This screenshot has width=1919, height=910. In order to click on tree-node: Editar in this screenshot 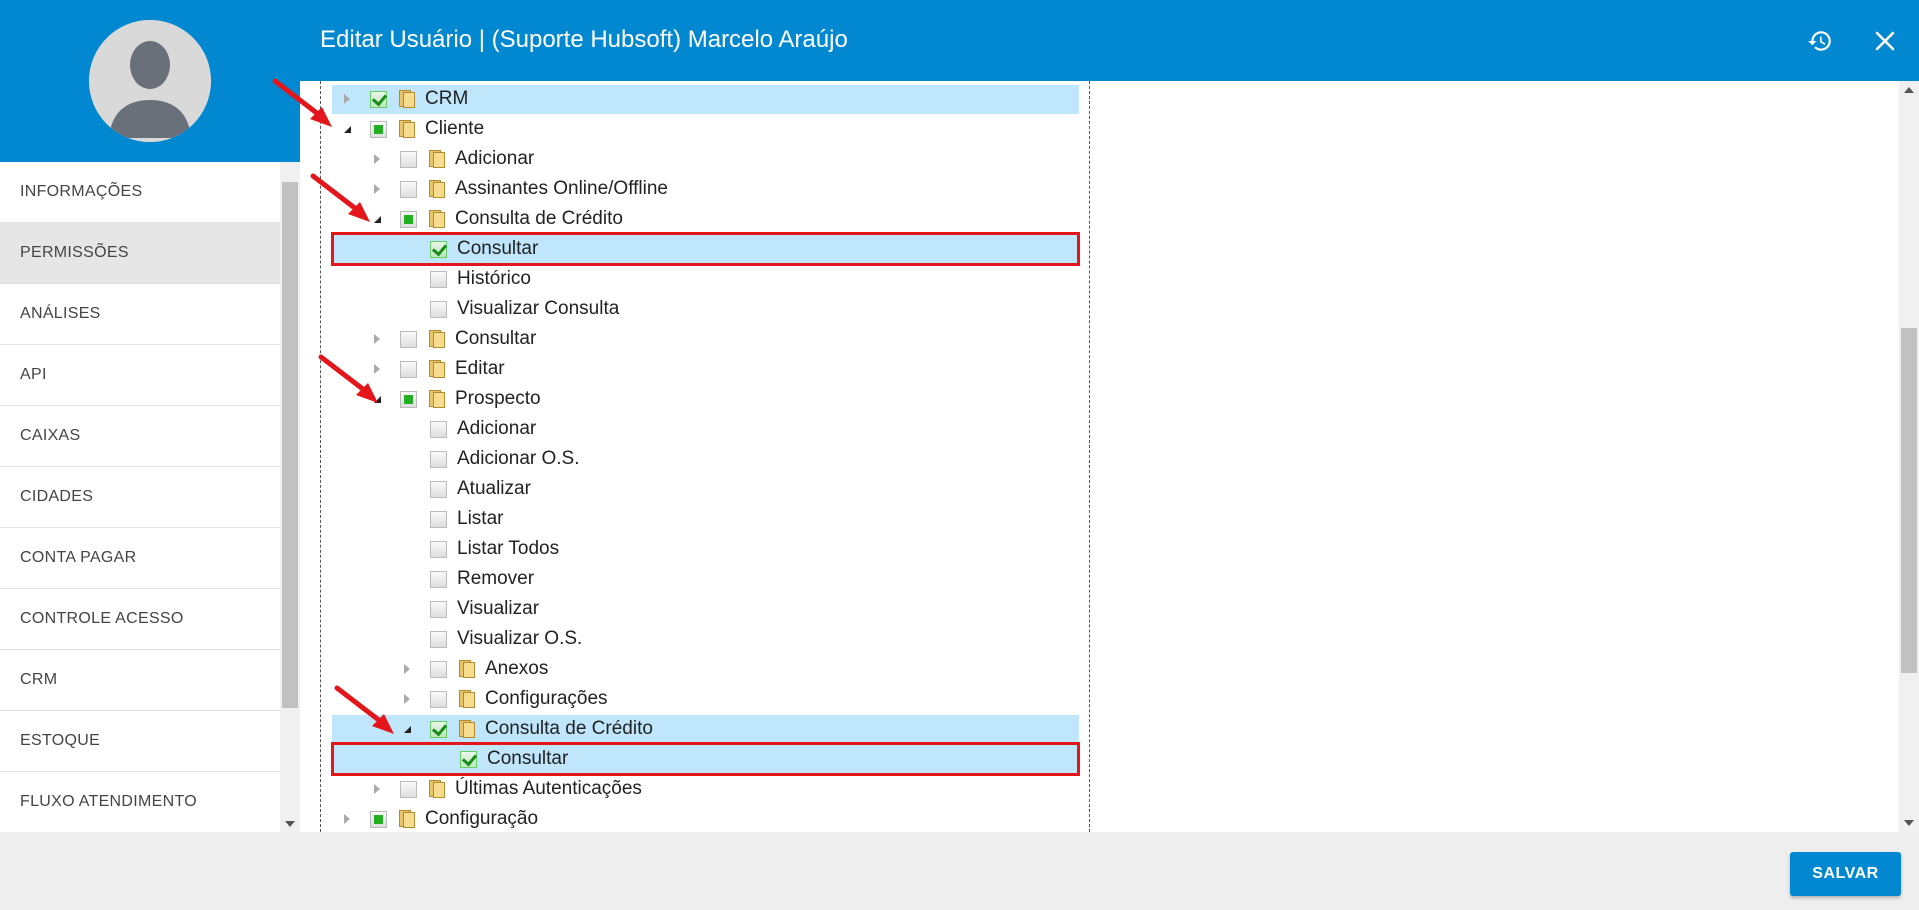, I will do `click(437, 369)`.